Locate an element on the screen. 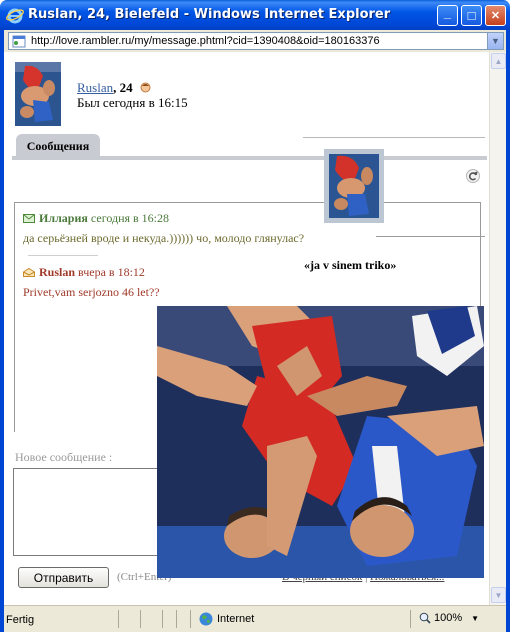  photo-thumbnail is located at coordinates (354, 186).